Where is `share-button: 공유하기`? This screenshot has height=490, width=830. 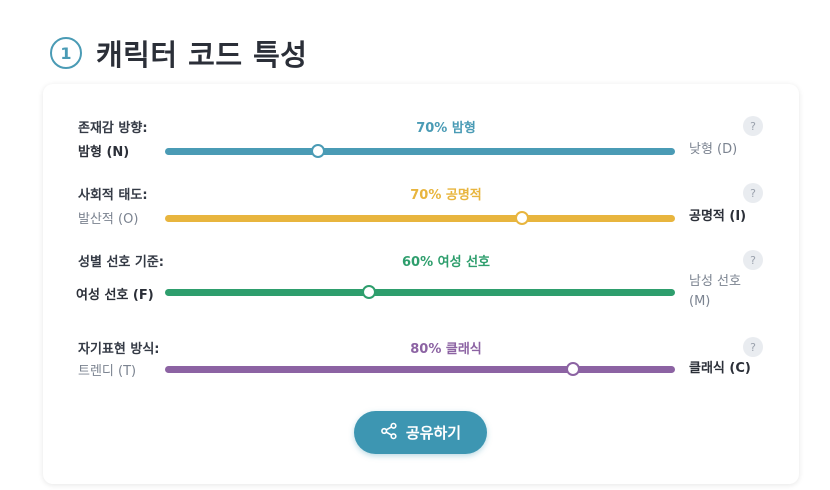 share-button: 공유하기 is located at coordinates (420, 432).